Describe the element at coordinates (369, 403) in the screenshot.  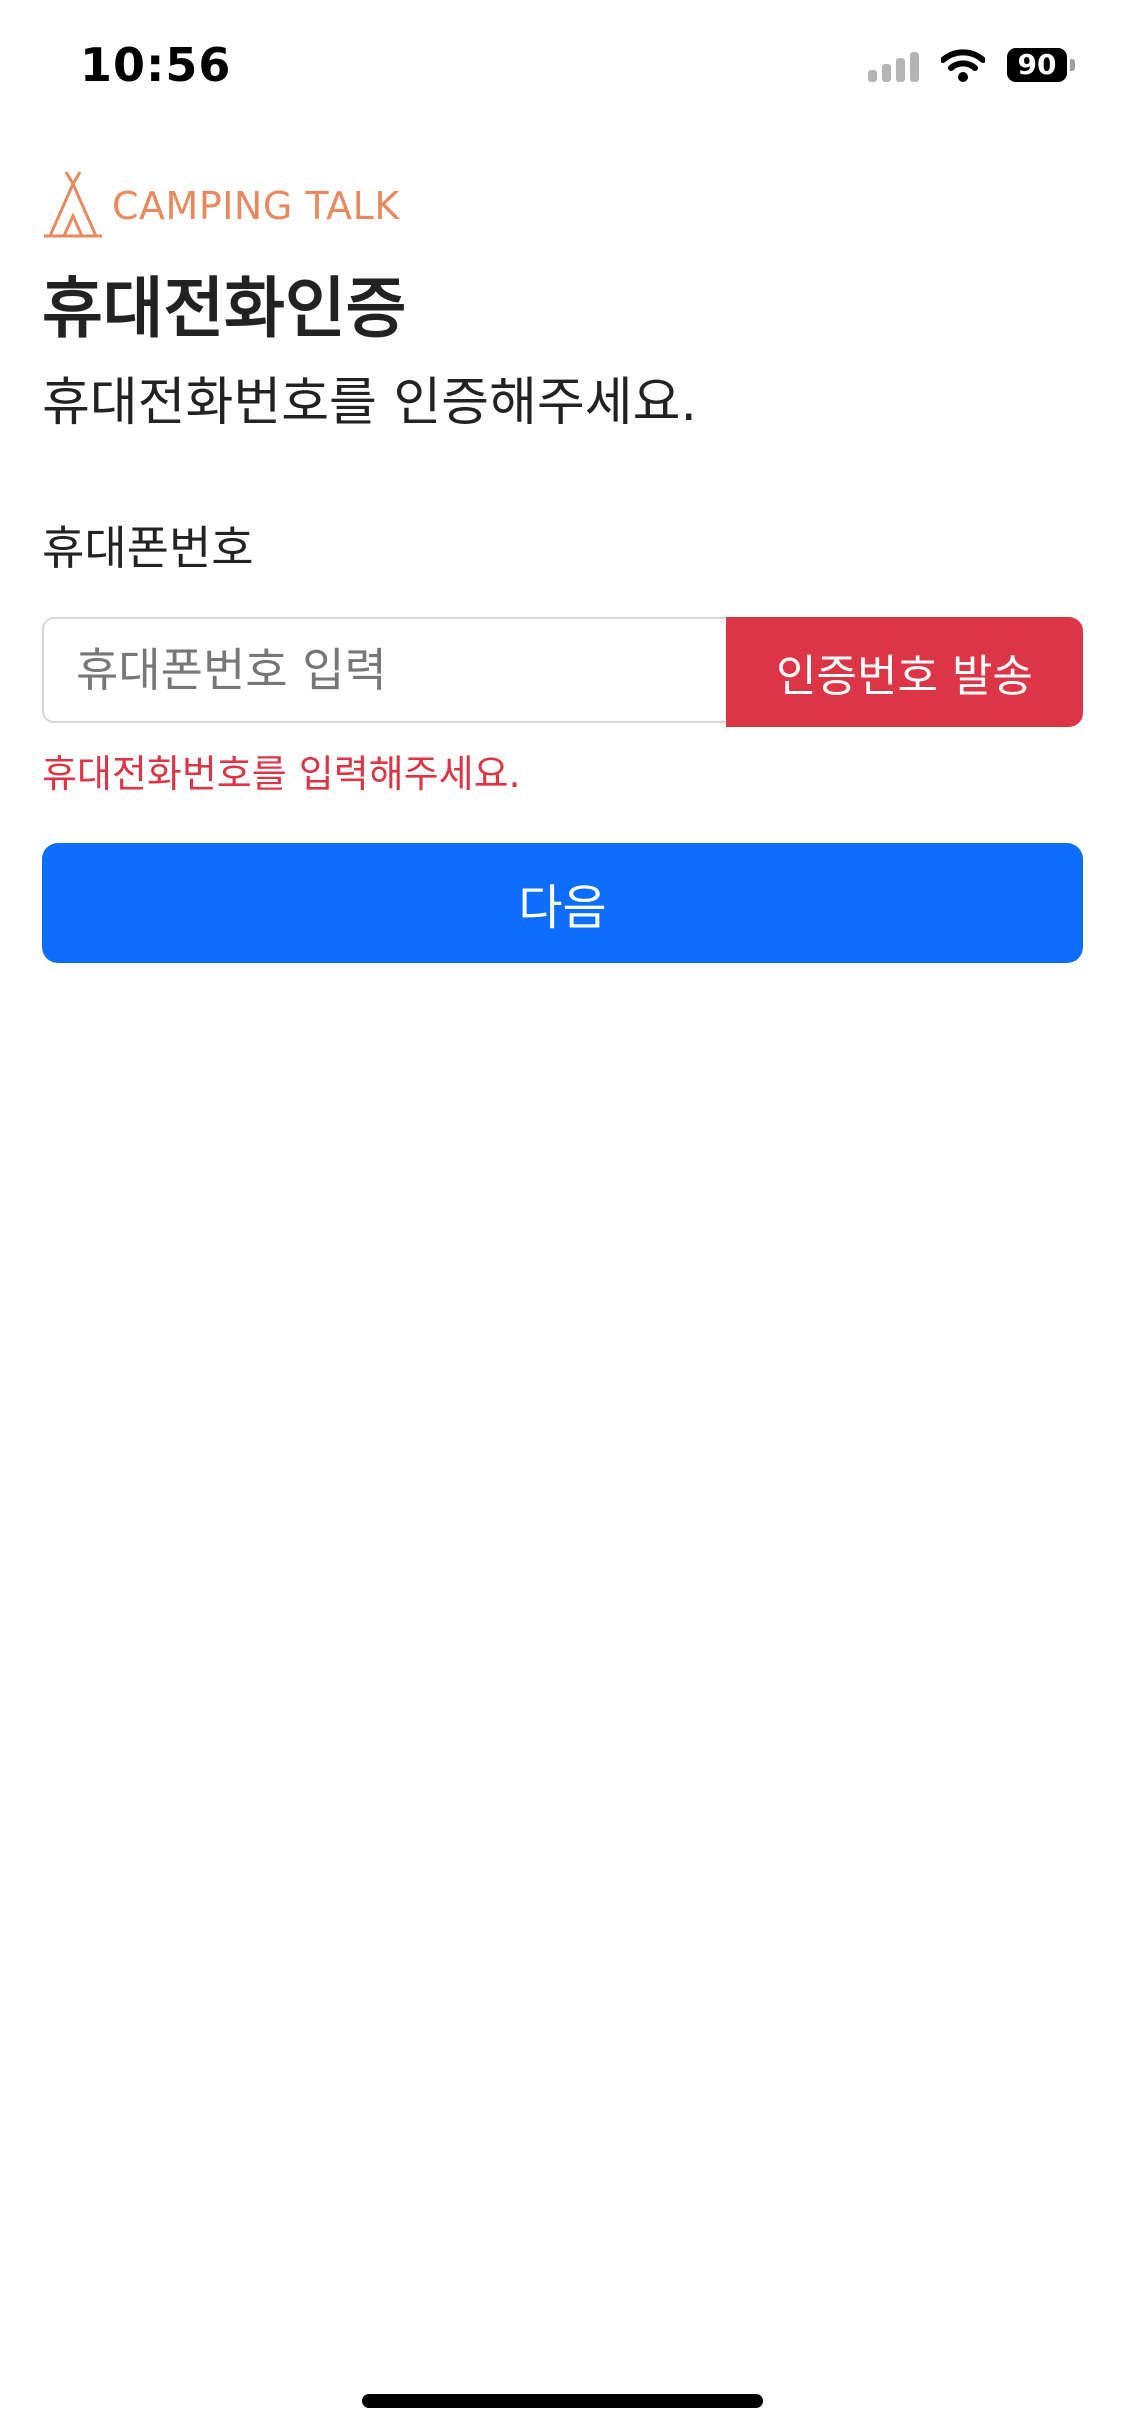
I see `page-subtitle: 휴대전화번호를 인증해주세요.` at that location.